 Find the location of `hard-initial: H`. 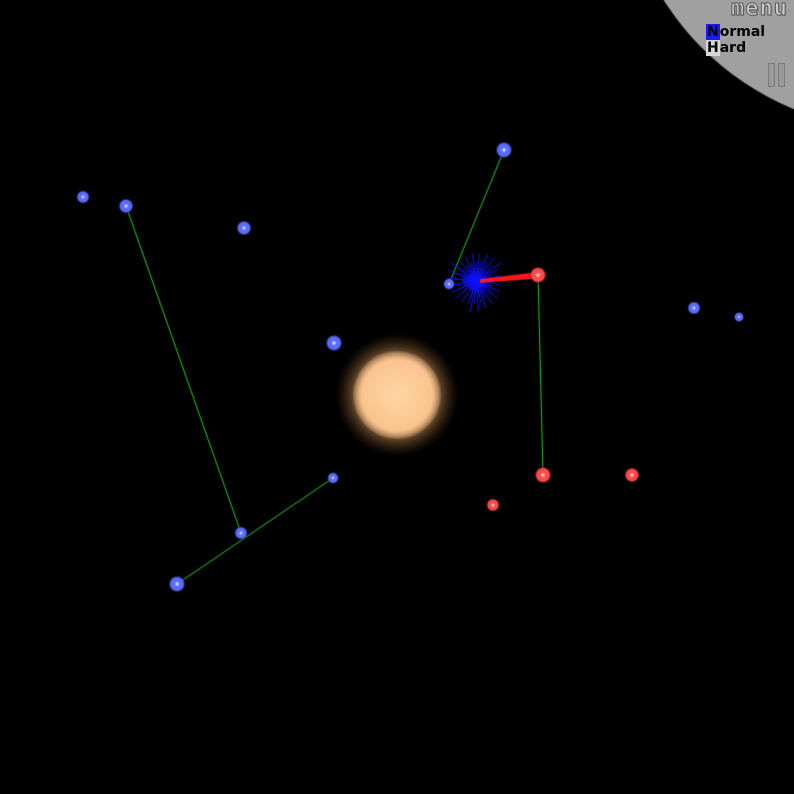

hard-initial: H is located at coordinates (713, 48).